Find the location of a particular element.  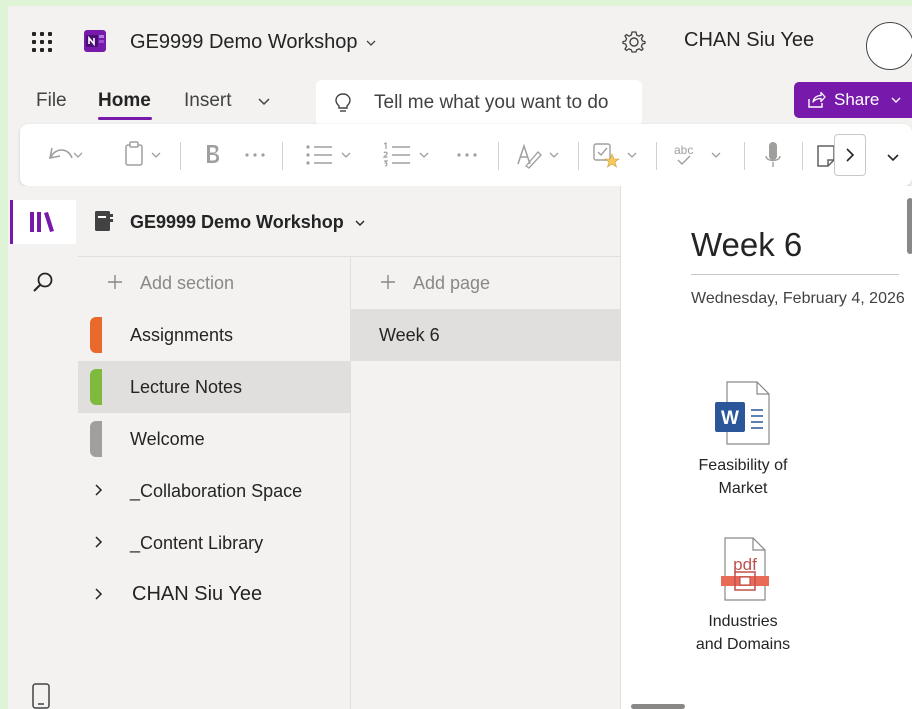

toolbar-scroll-right-button is located at coordinates (850, 155).